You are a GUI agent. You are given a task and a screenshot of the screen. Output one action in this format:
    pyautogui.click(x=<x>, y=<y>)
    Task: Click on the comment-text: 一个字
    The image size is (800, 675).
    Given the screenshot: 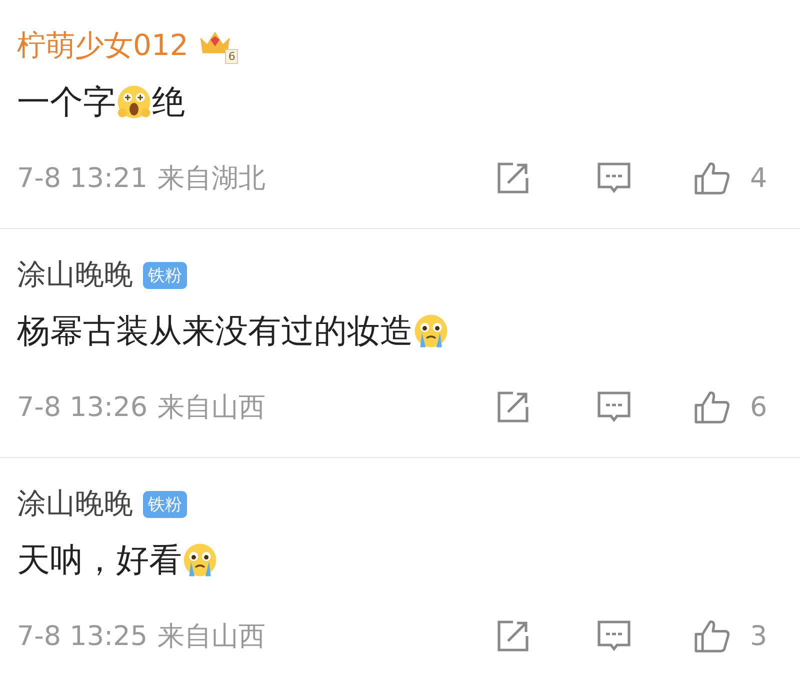 What is the action you would take?
    pyautogui.click(x=66, y=101)
    